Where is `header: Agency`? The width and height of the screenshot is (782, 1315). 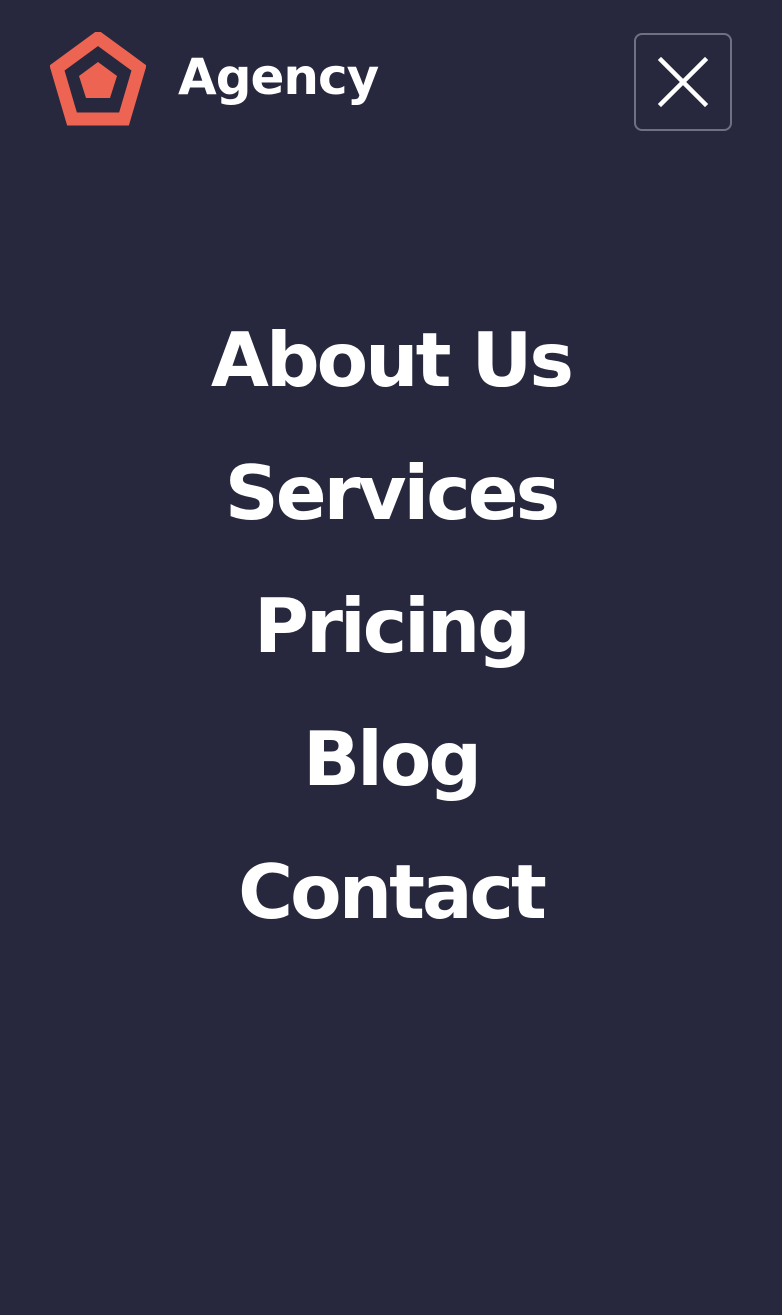 header: Agency is located at coordinates (391, 85).